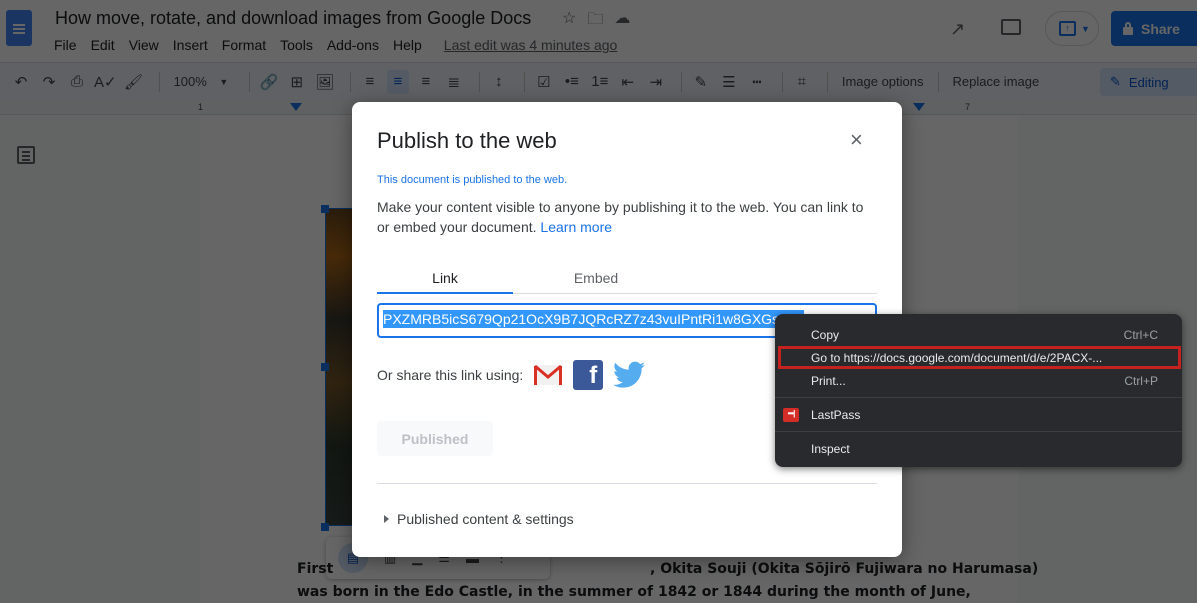 The image size is (1197, 603). Describe the element at coordinates (485, 519) in the screenshot. I see `settings-label: Published content & settings` at that location.